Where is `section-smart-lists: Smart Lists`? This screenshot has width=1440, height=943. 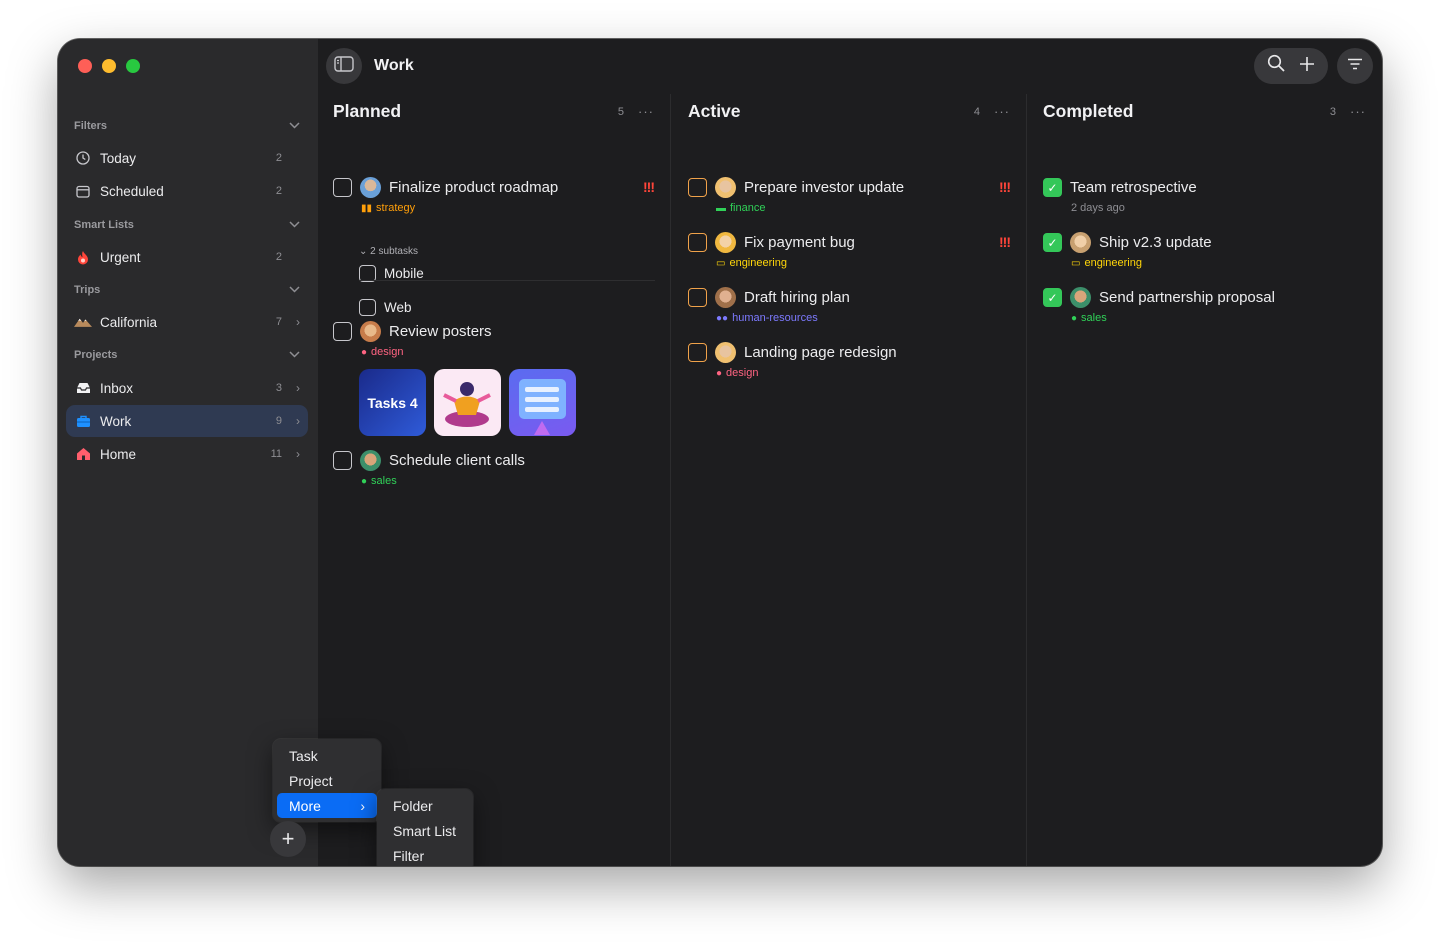
section-smart-lists: Smart Lists is located at coordinates (187, 225).